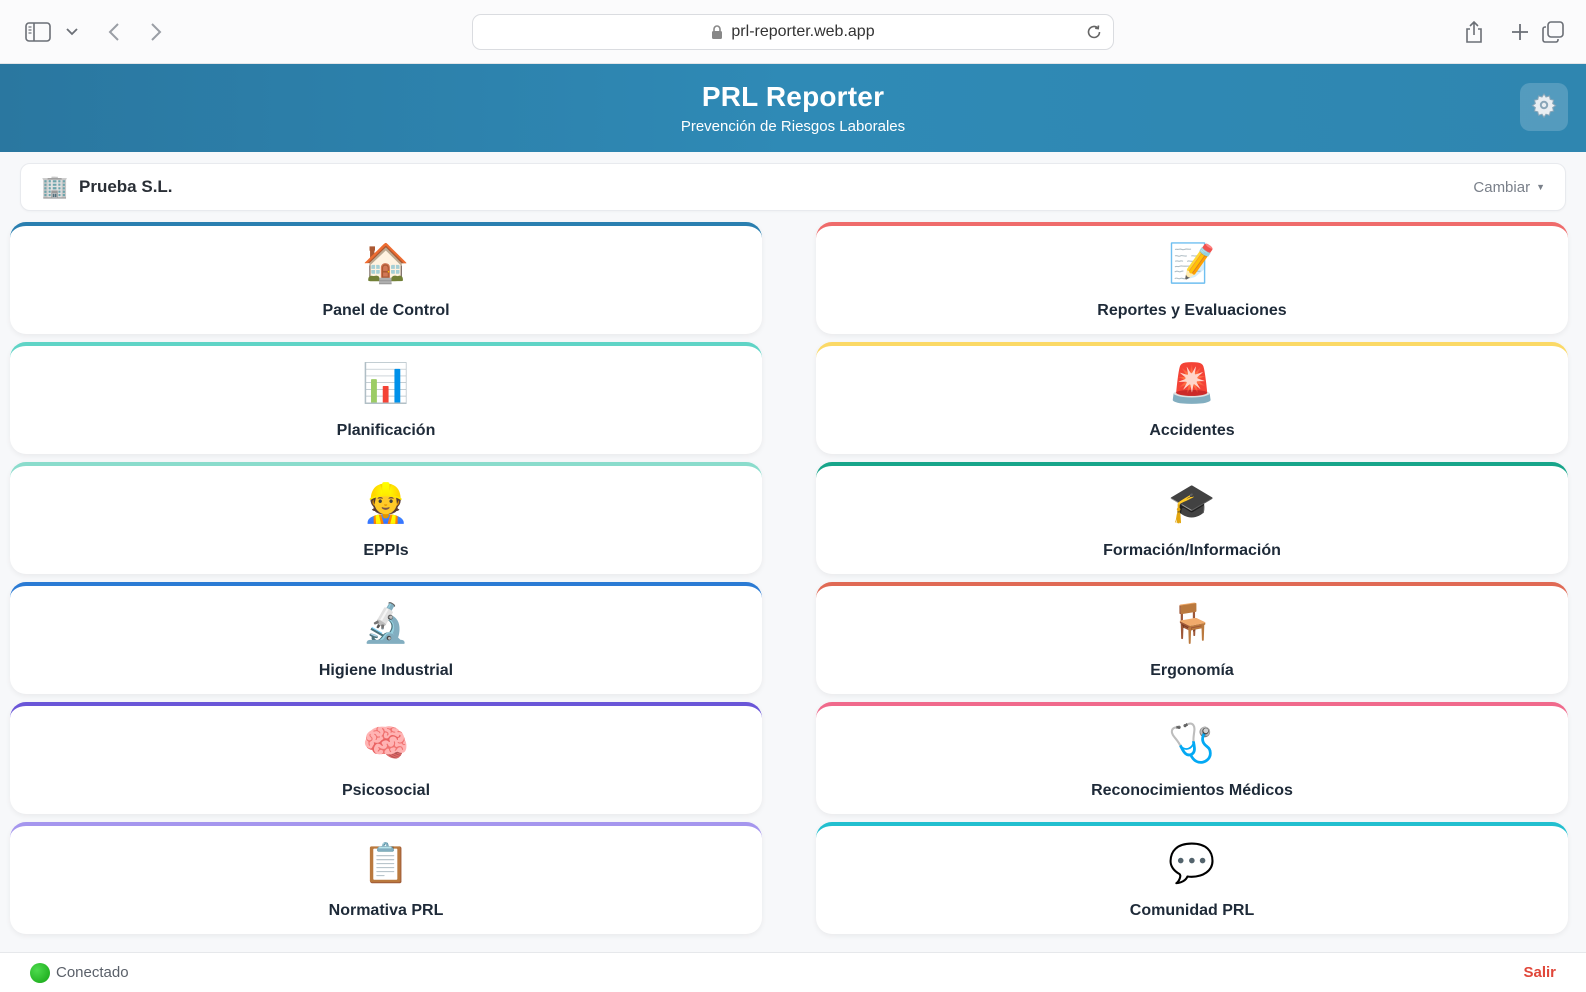 The height and width of the screenshot is (992, 1586). I want to click on module-label: Reconocimientos Médicos, so click(1192, 790).